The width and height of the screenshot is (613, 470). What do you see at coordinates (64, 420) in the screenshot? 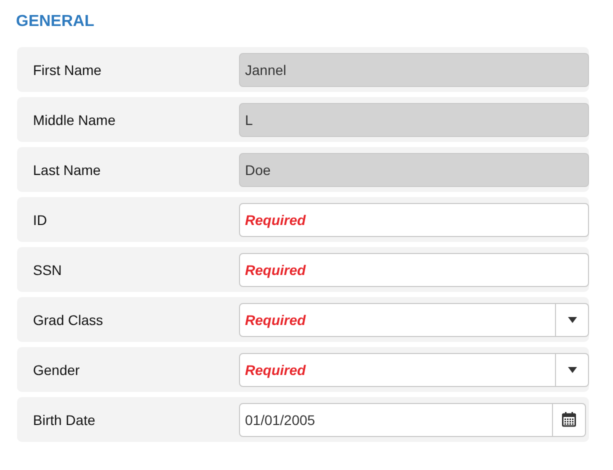
I see `field-label: Birth Date` at bounding box center [64, 420].